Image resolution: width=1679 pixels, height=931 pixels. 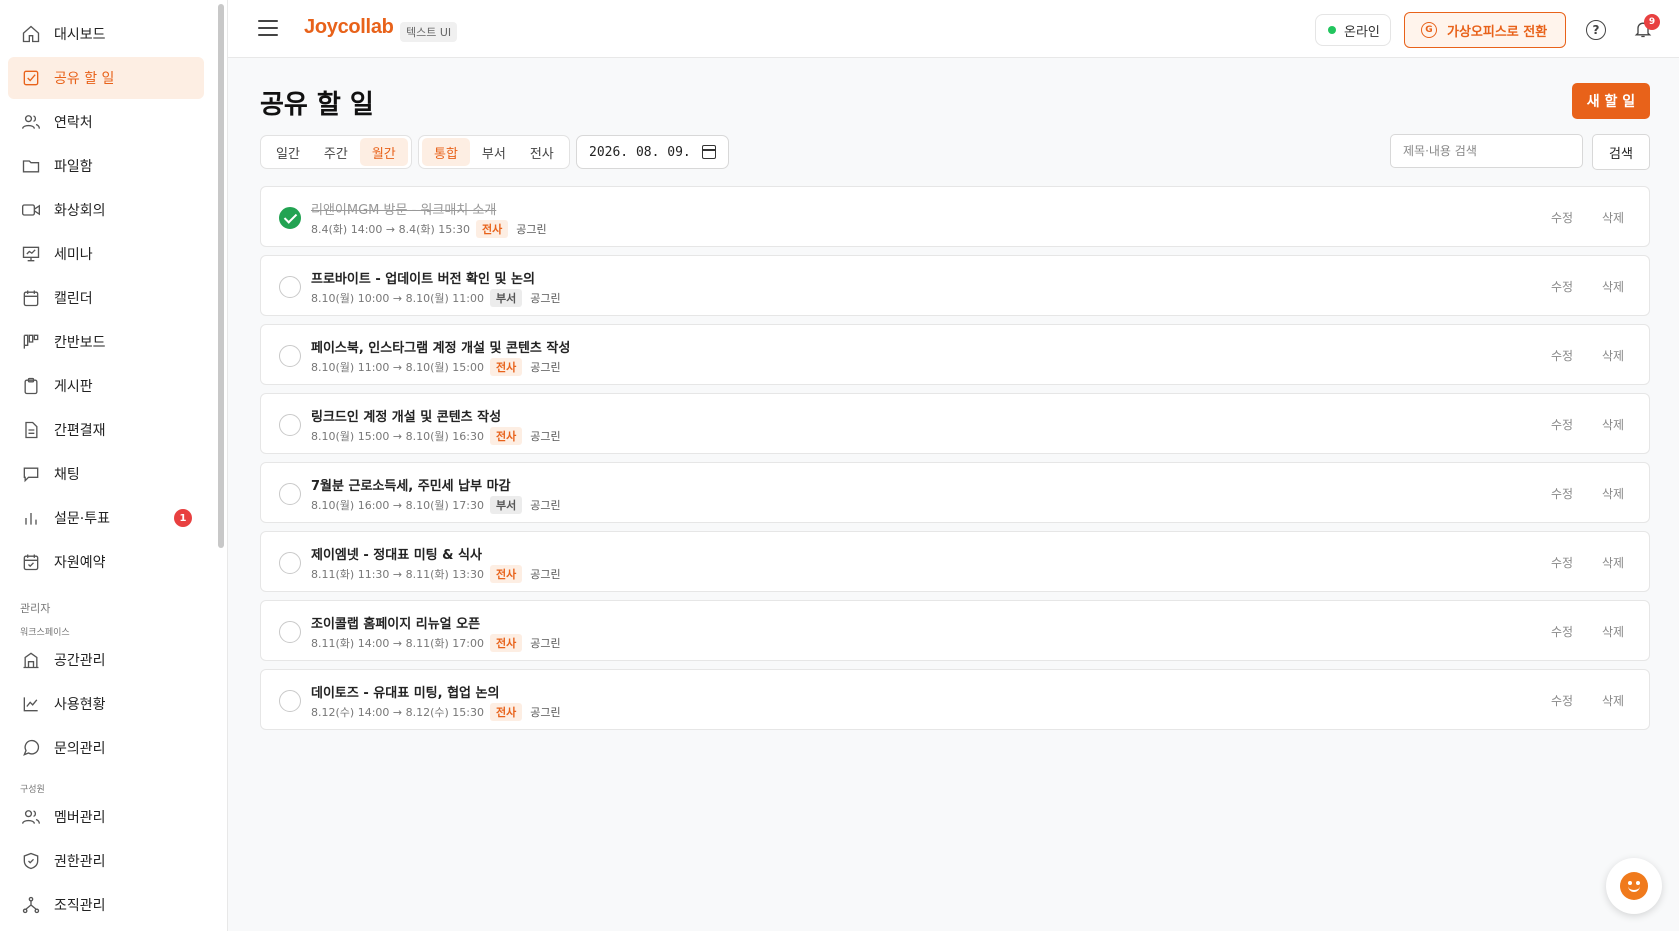 What do you see at coordinates (106, 210) in the screenshot?
I see `sidebar-item-video-meeting: 화상회의` at bounding box center [106, 210].